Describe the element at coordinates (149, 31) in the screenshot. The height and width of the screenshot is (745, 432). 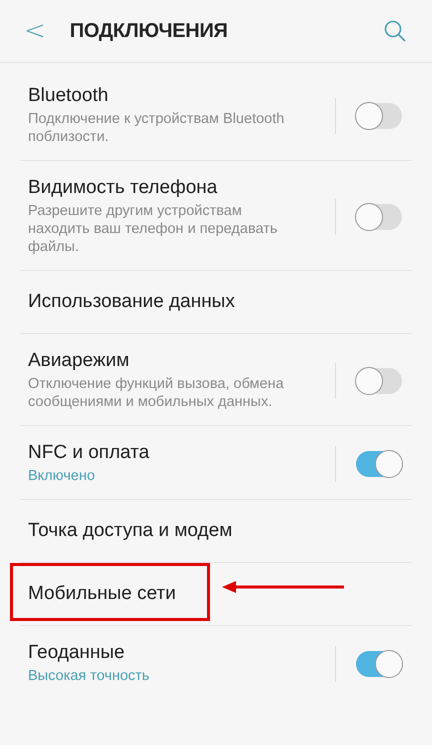
I see `screen-title: ПОДКЛЮЧЕНИЯ` at that location.